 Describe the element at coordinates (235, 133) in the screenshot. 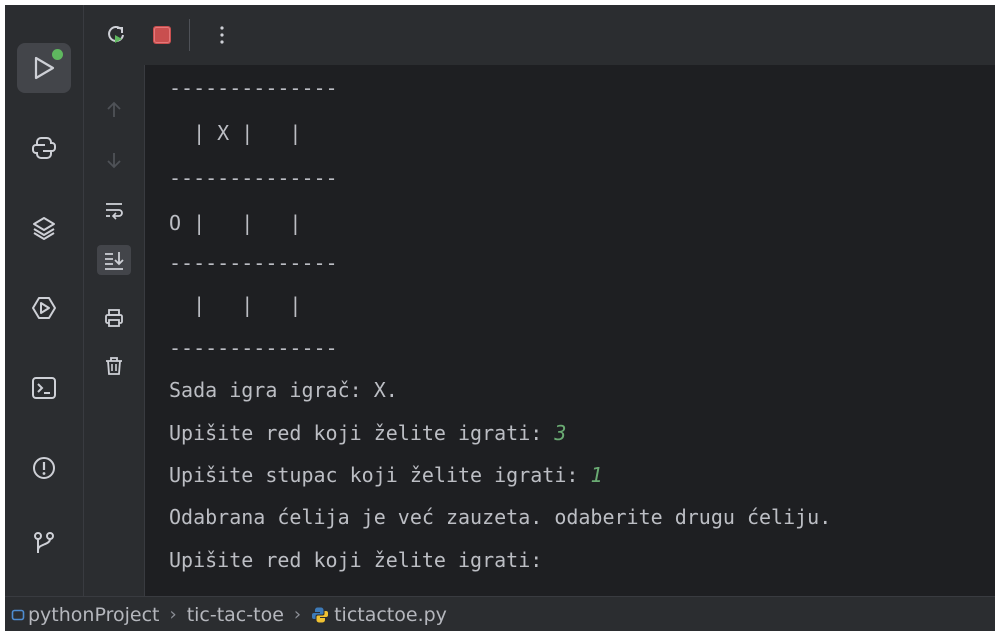

I see `console-line: | X | |` at that location.